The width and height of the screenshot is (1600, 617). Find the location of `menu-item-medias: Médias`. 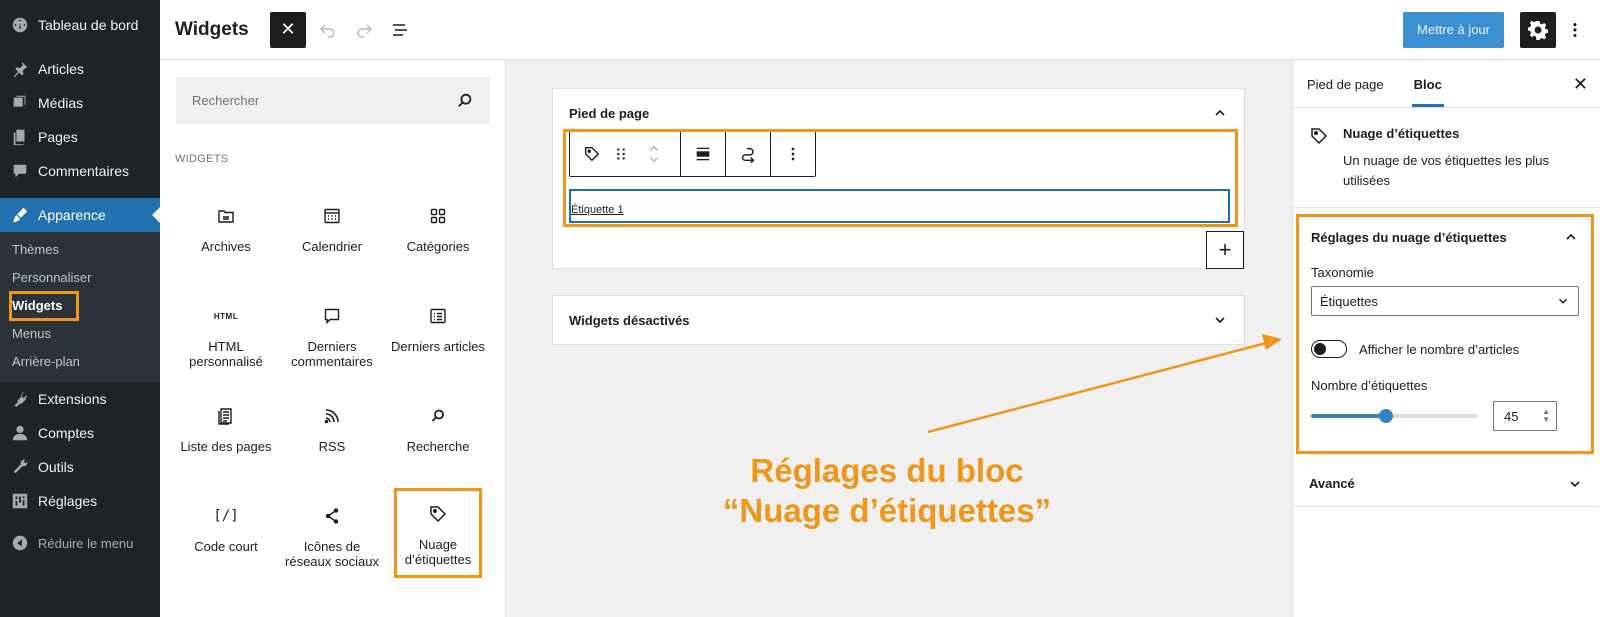

menu-item-medias: Médias is located at coordinates (80, 103).